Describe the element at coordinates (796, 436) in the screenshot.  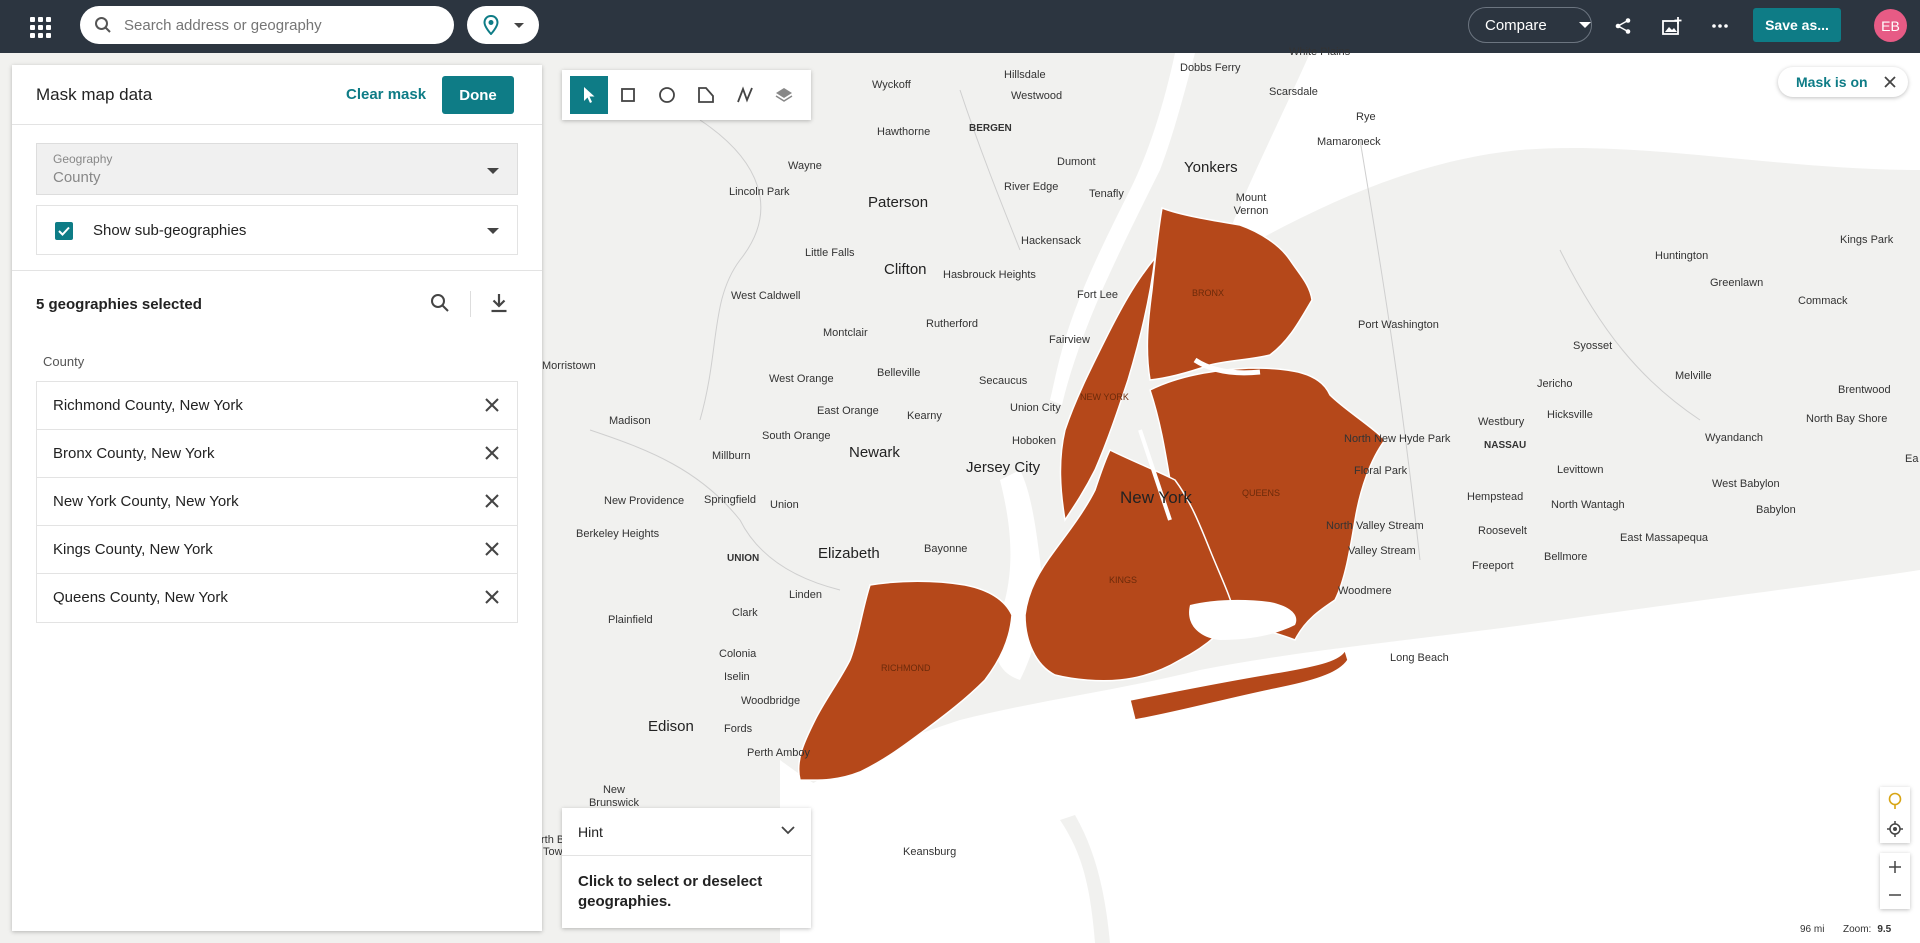
I see `place-label: South Orange` at that location.